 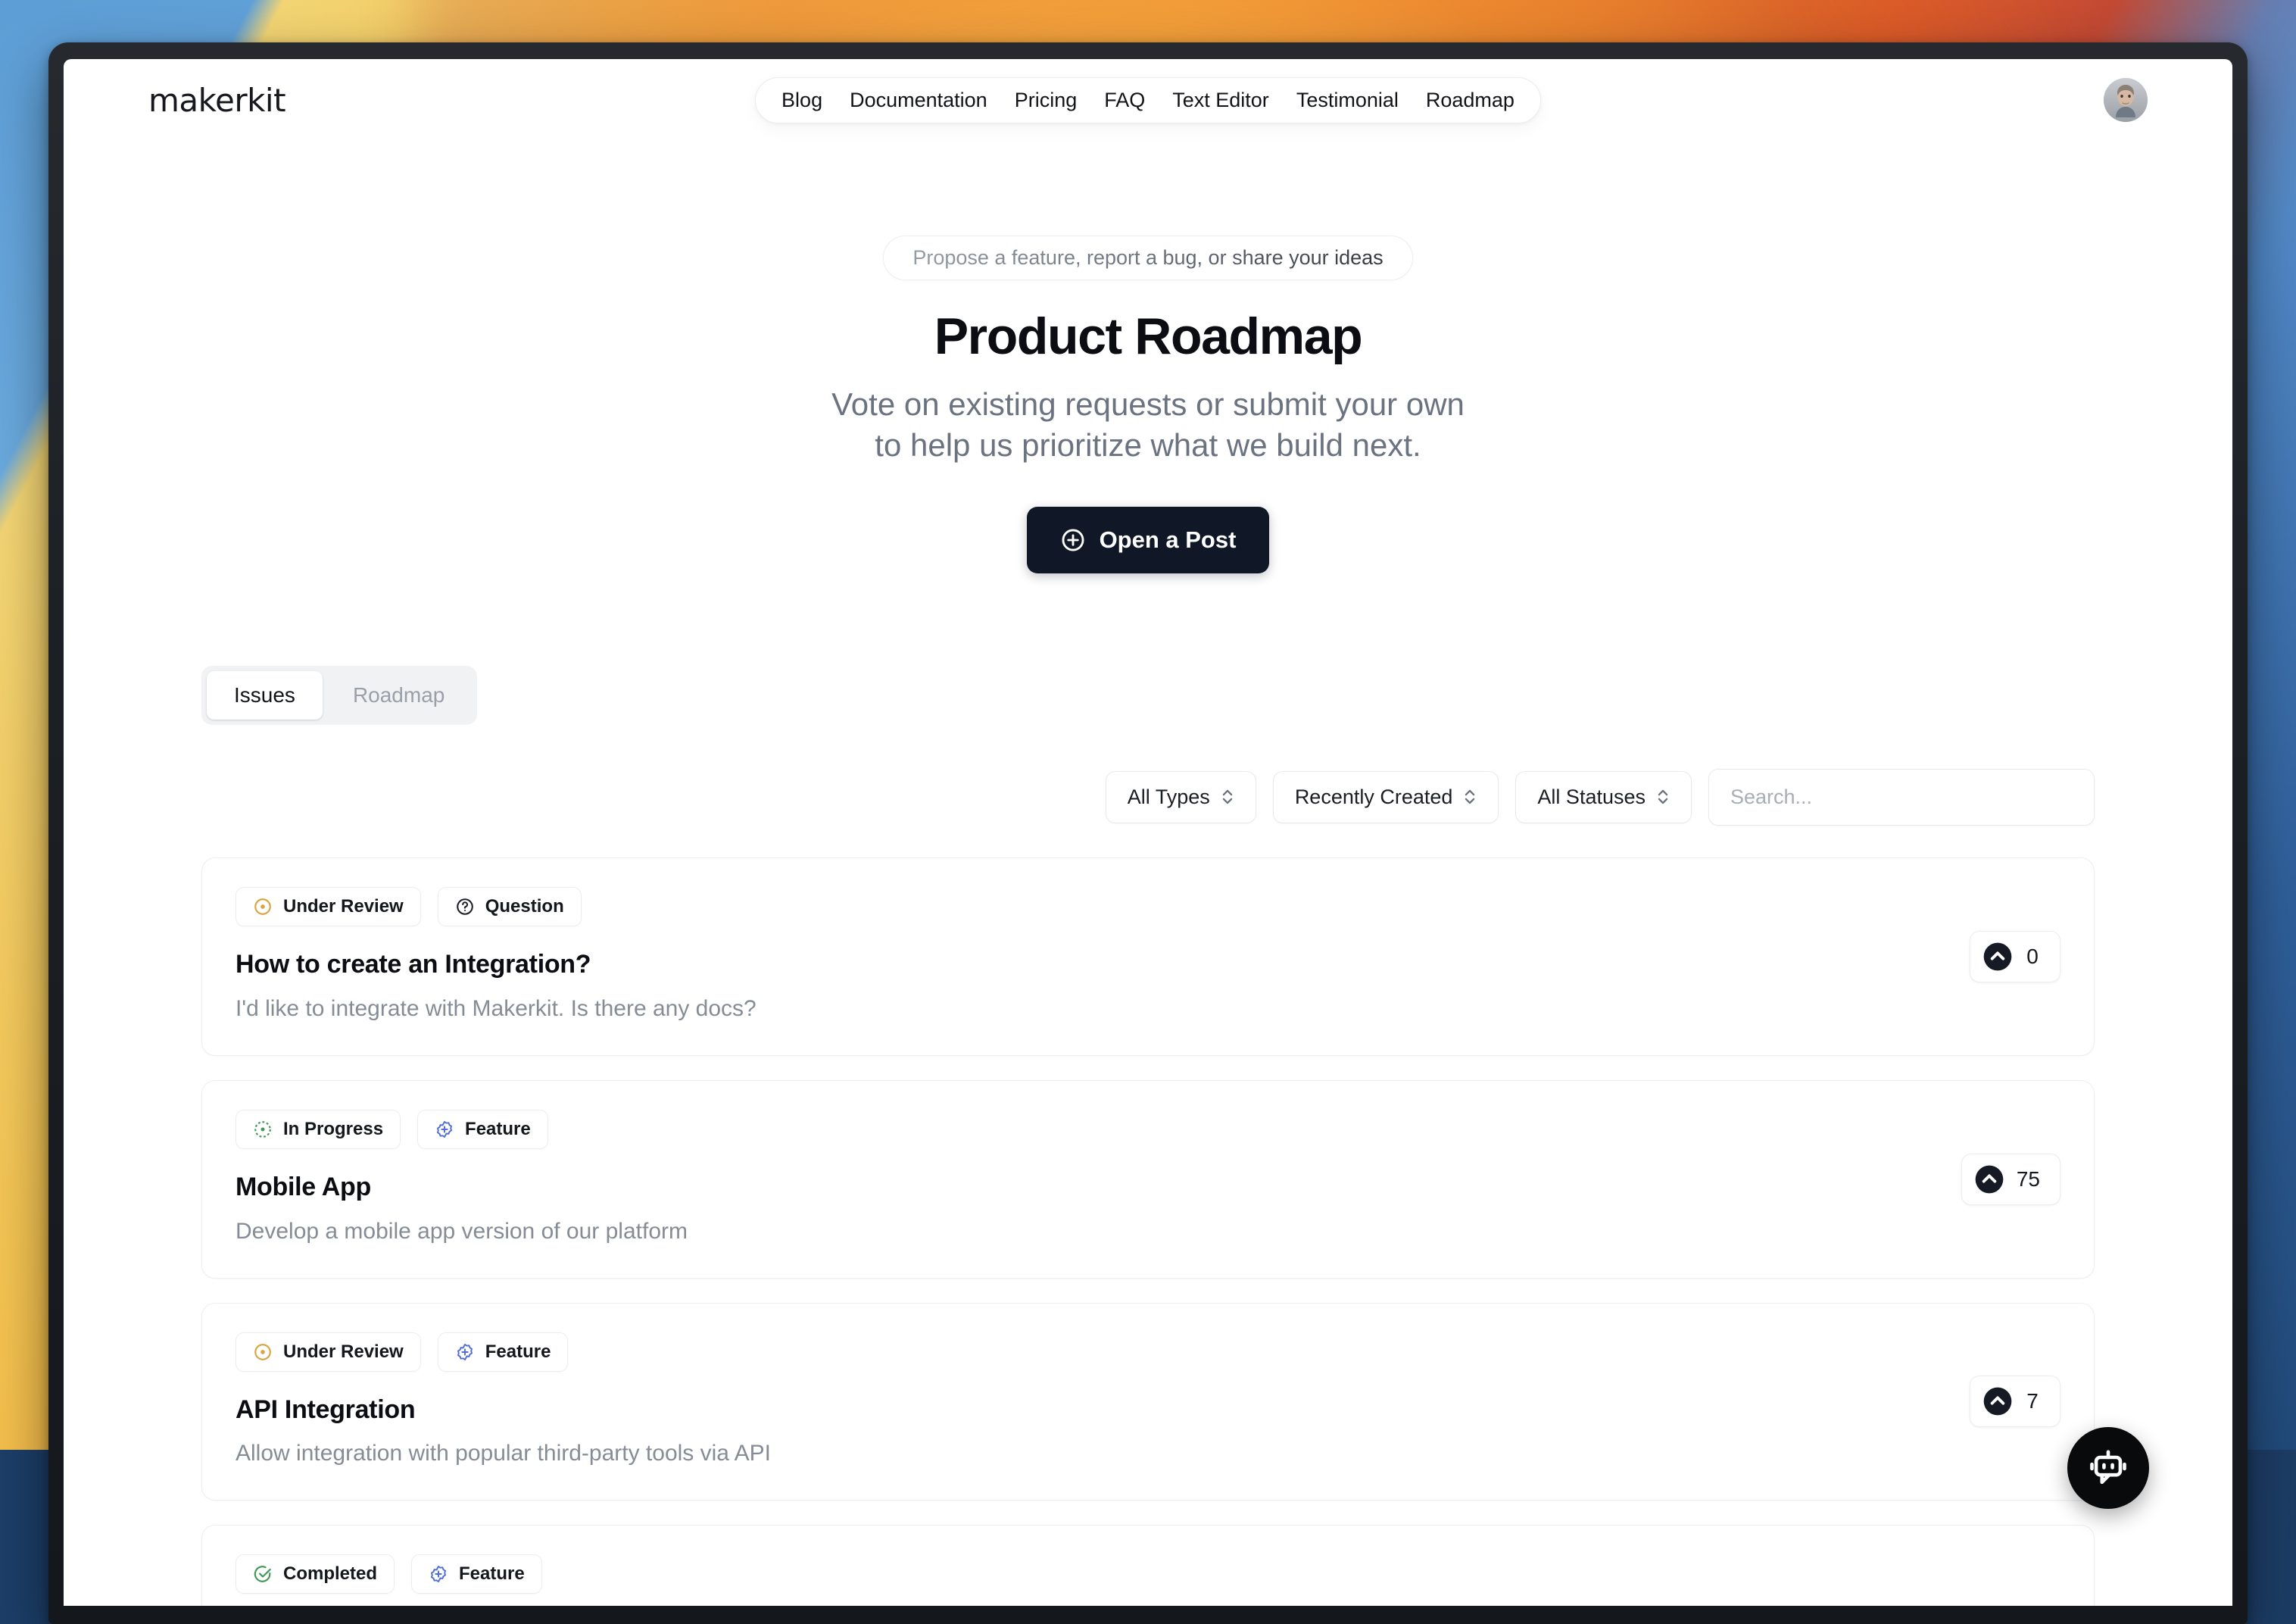 I want to click on view-tabs: Issues Roadmap, so click(x=339, y=695).